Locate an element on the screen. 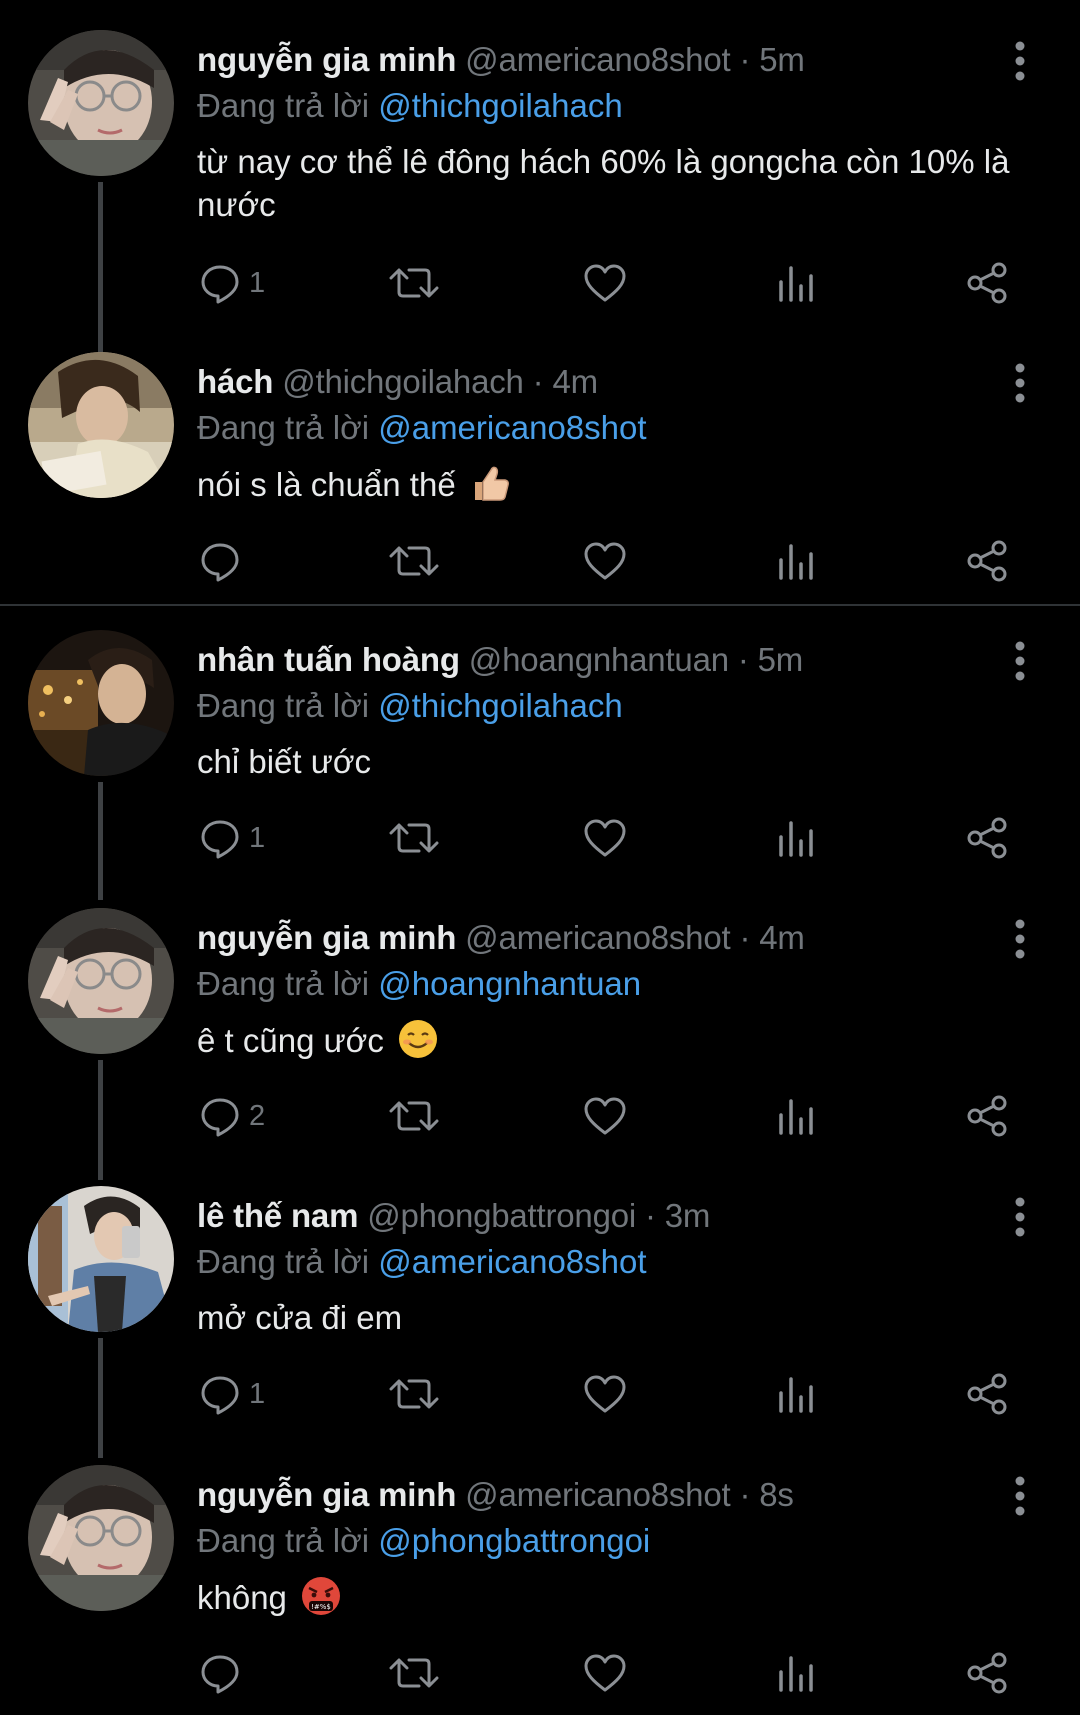 The width and height of the screenshot is (1080, 1715). reply-button: 2 is located at coordinates (232, 1116).